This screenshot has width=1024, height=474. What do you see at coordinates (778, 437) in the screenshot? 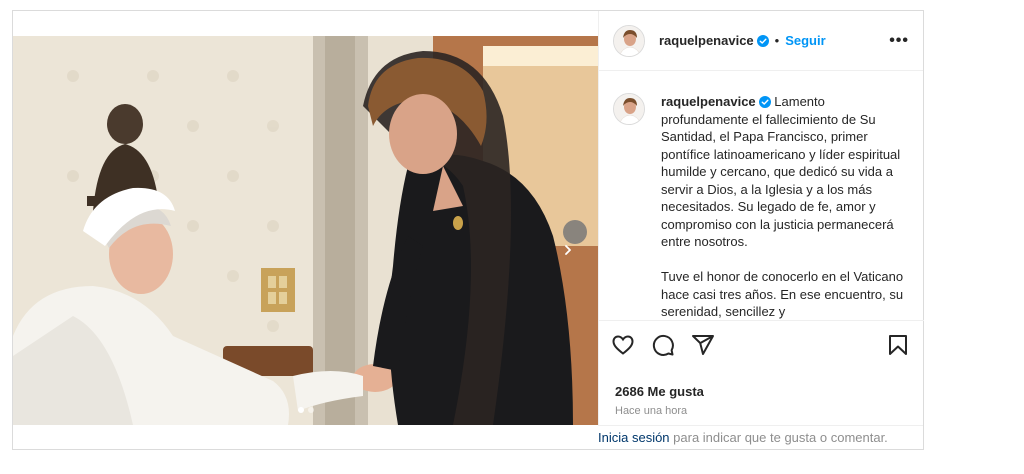
I see `login-footer-text: para indicar que te gusta o comentar.` at bounding box center [778, 437].